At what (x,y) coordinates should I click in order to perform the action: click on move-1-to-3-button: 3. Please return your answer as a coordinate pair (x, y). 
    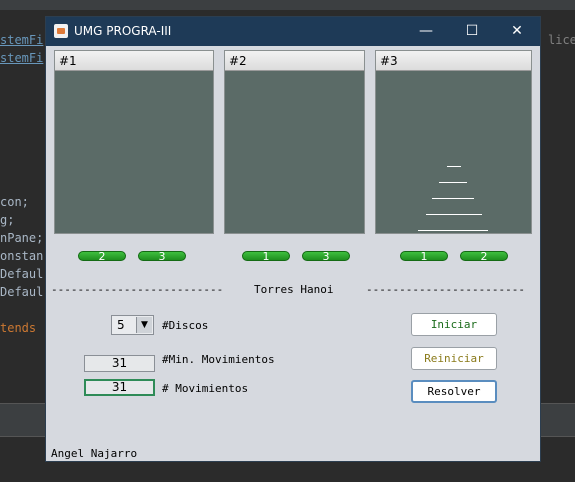
    Looking at the image, I should click on (162, 256).